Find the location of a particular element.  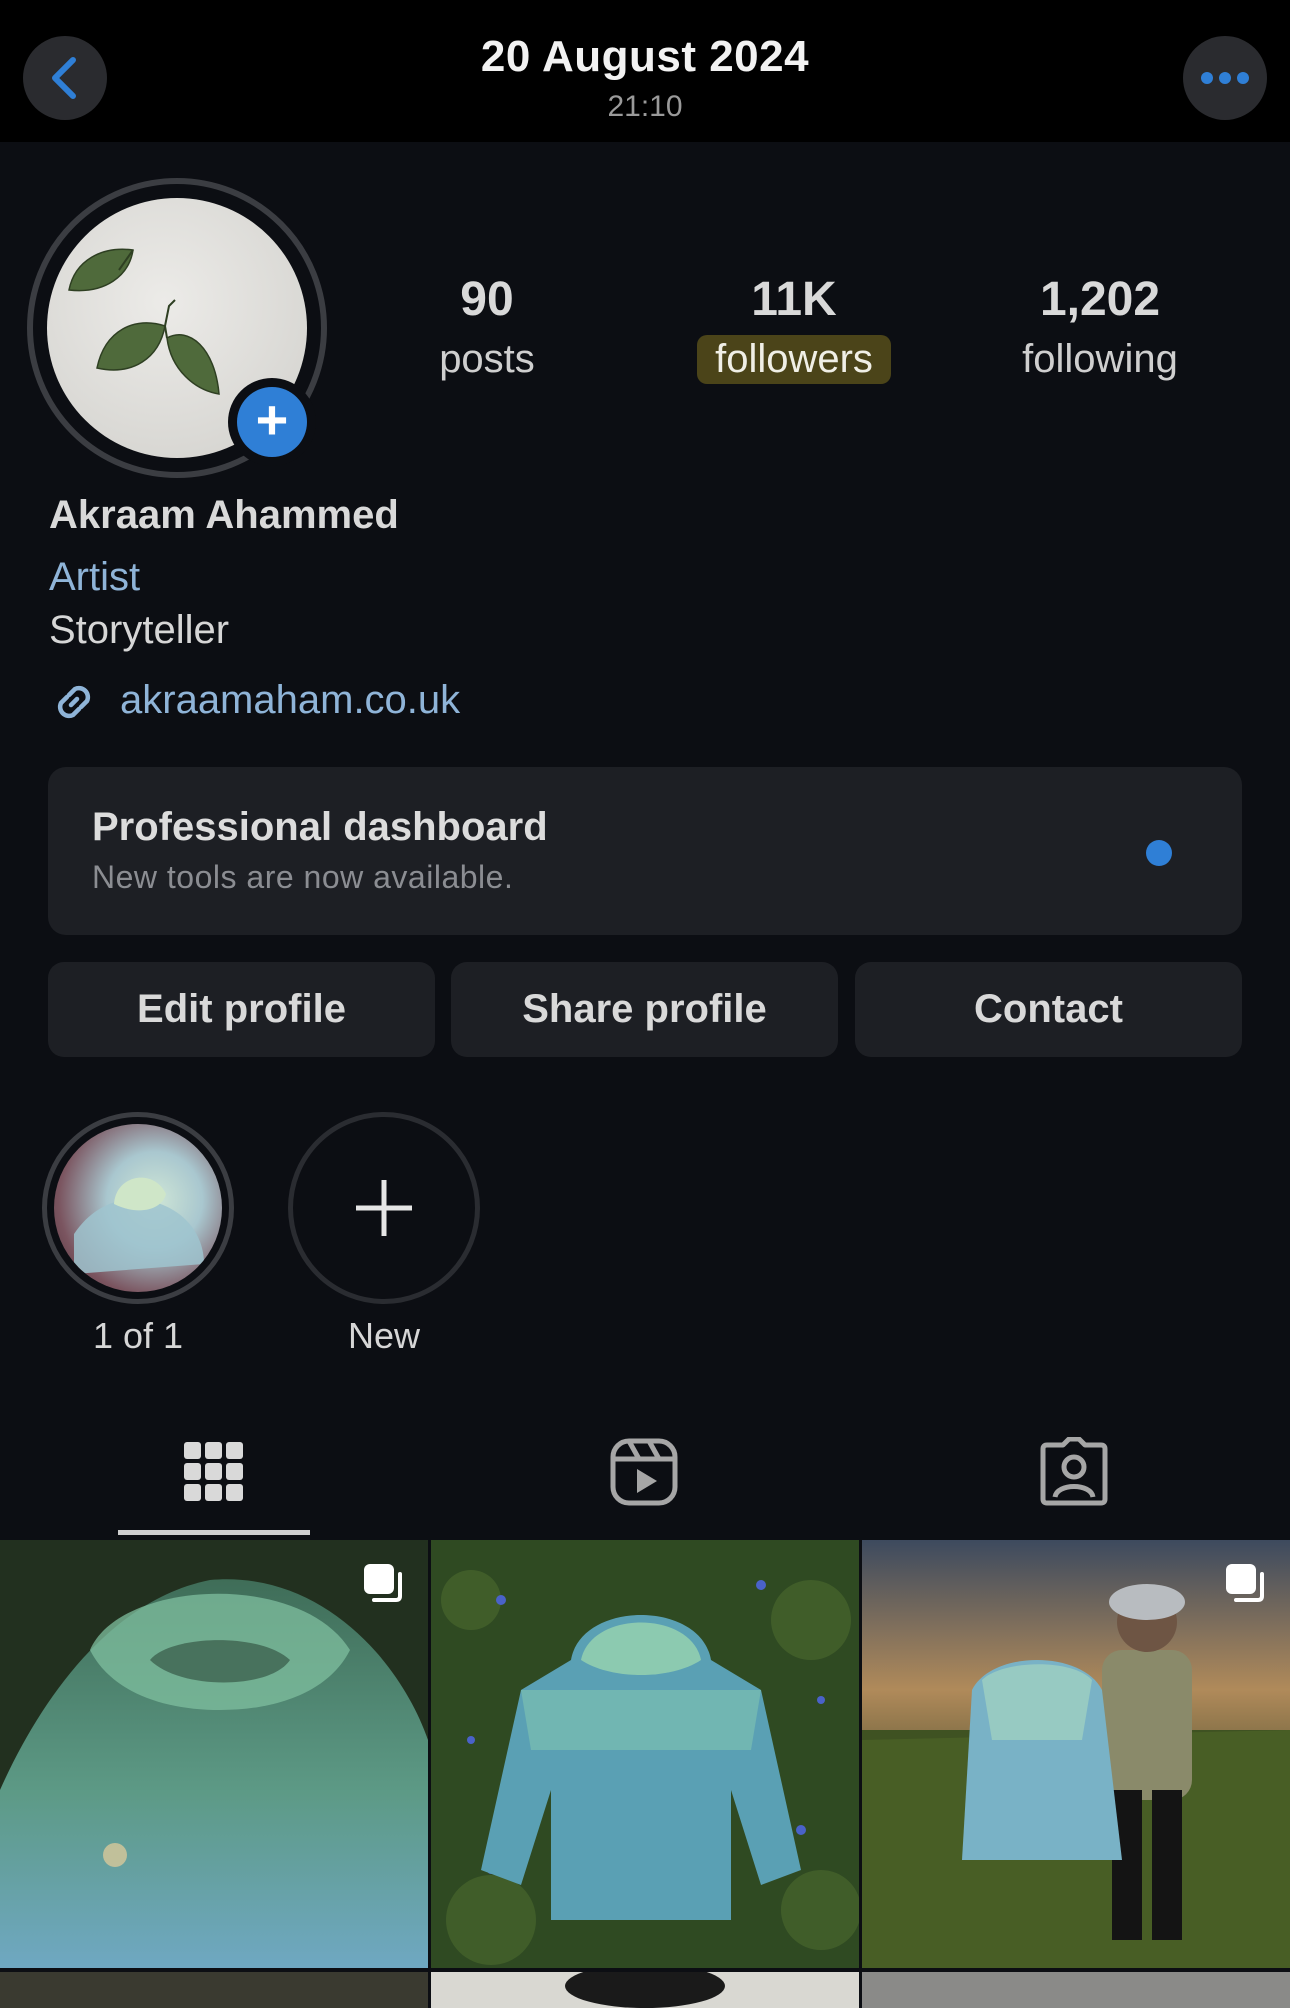

new-highlight-label: New is located at coordinates (384, 1335).